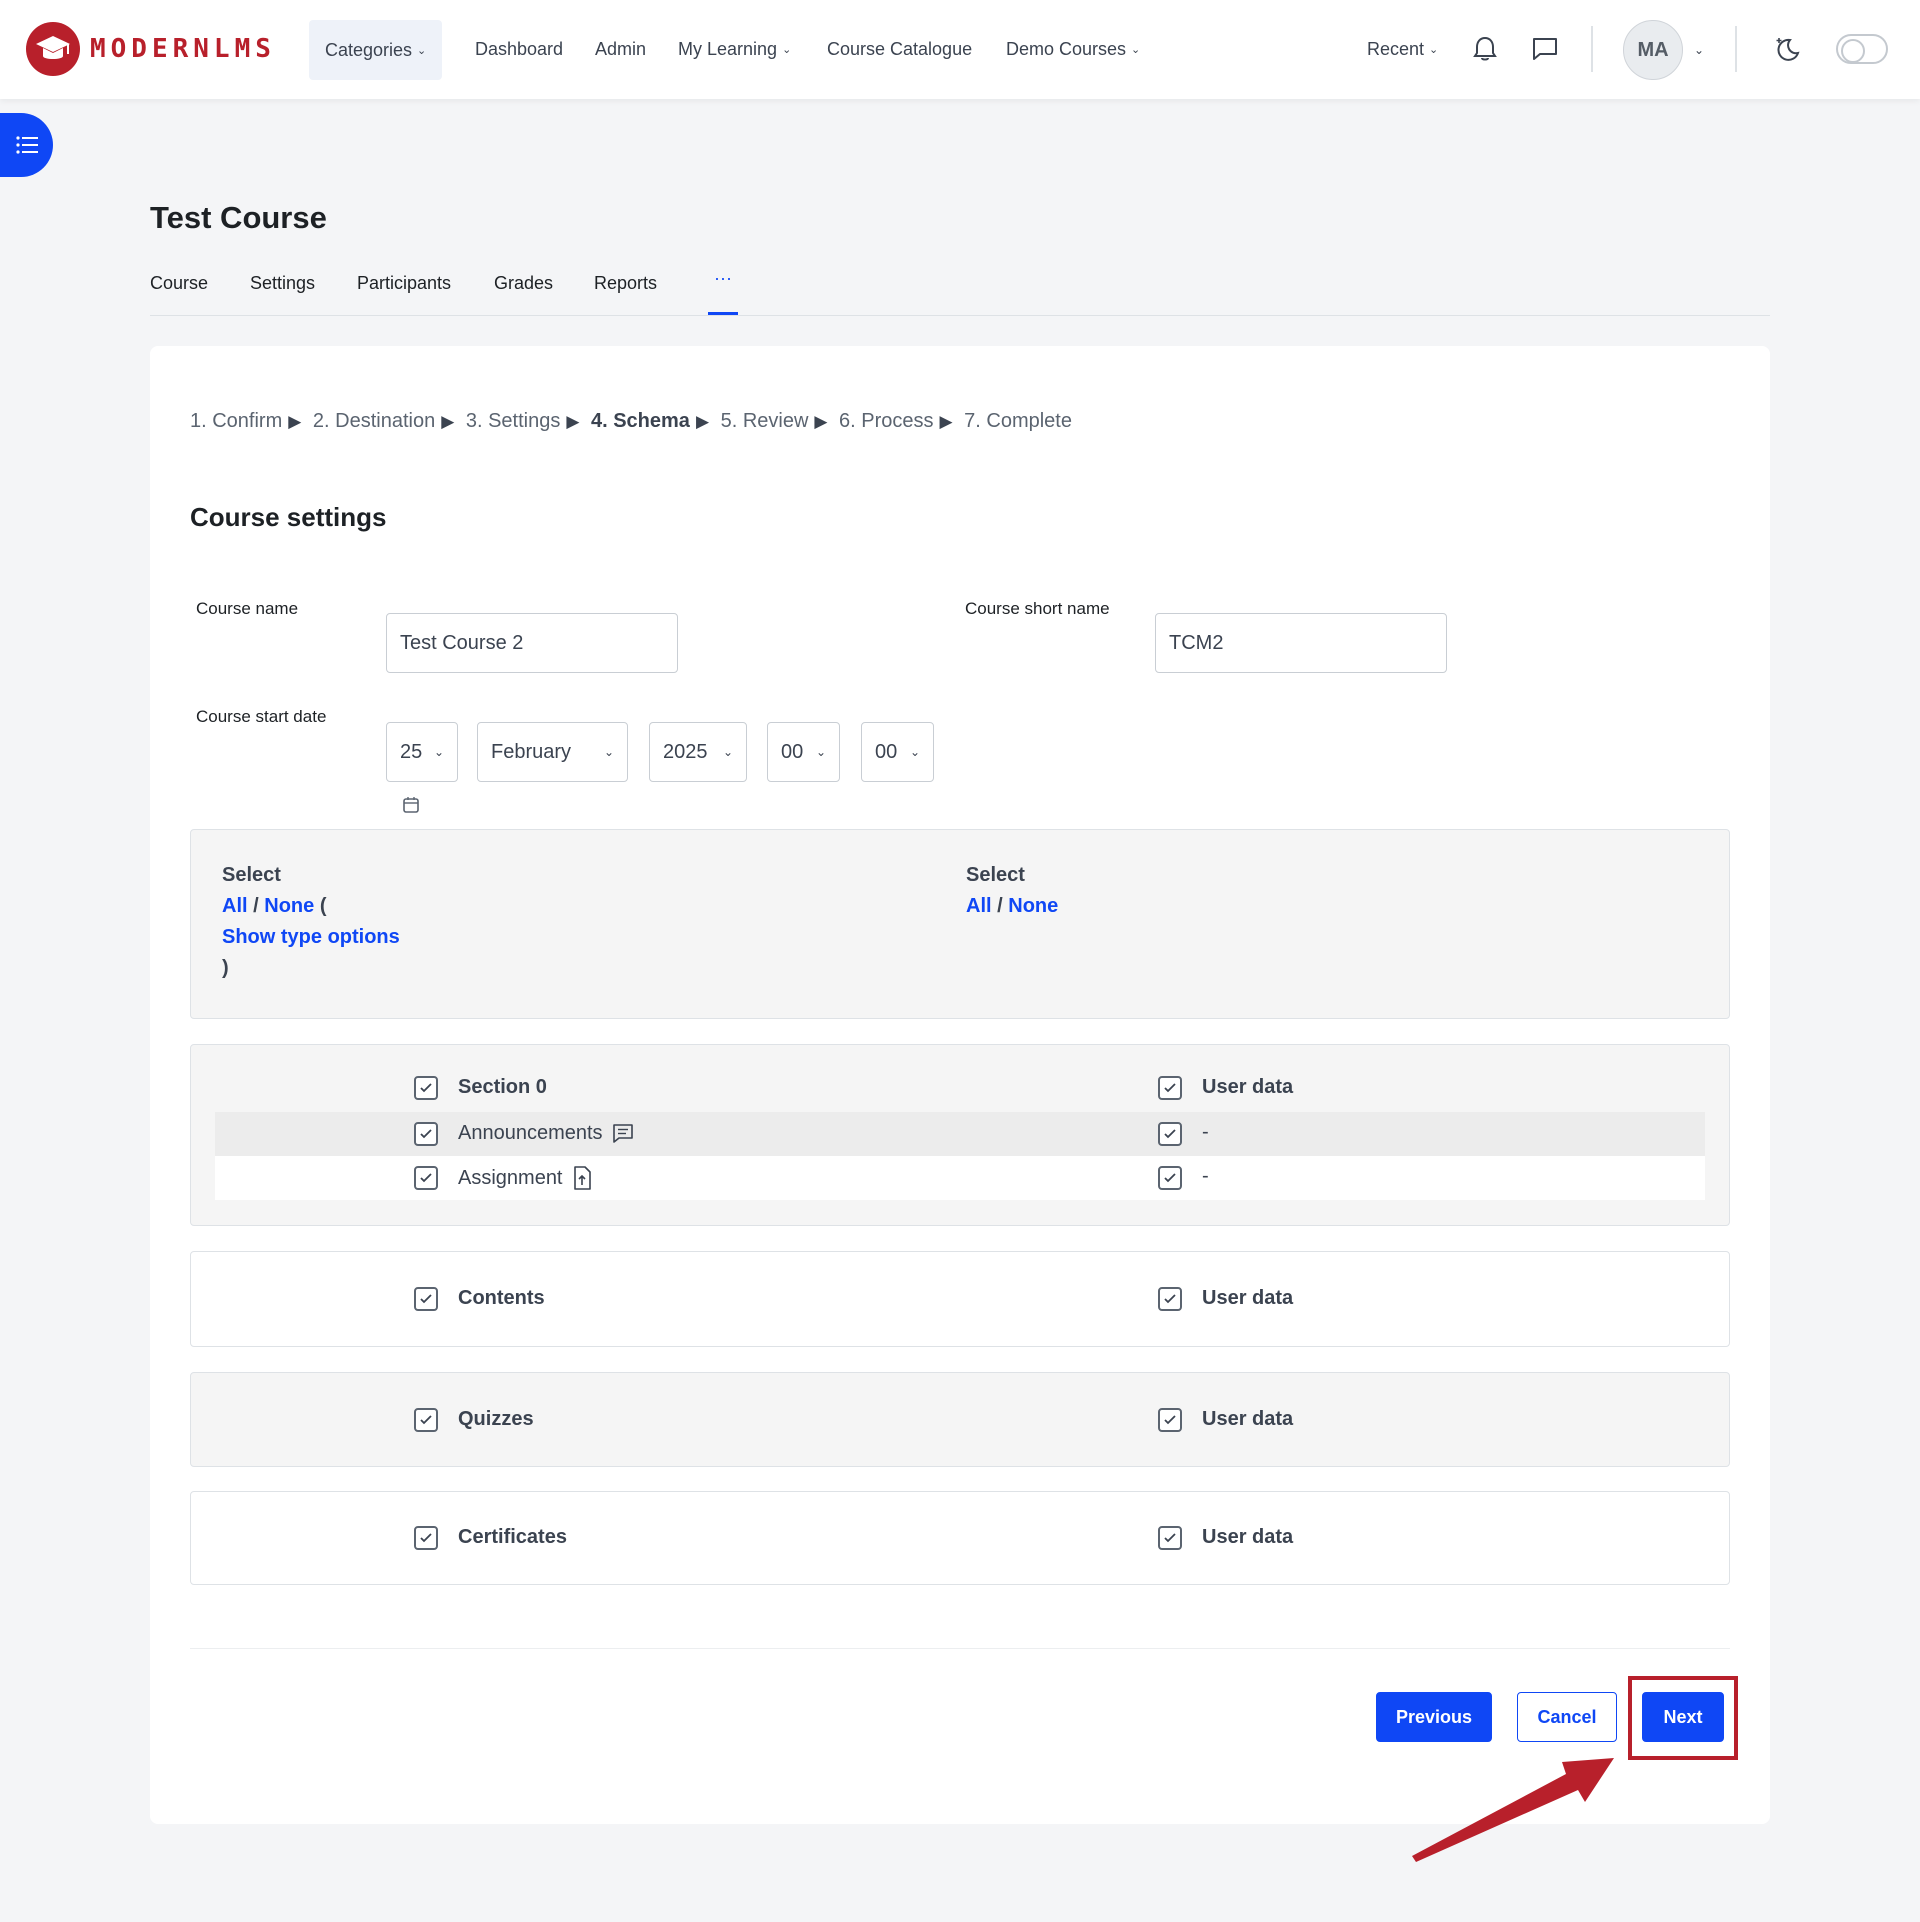 Image resolution: width=1920 pixels, height=1922 pixels. What do you see at coordinates (1862, 49) in the screenshot?
I see `theme-toggle` at bounding box center [1862, 49].